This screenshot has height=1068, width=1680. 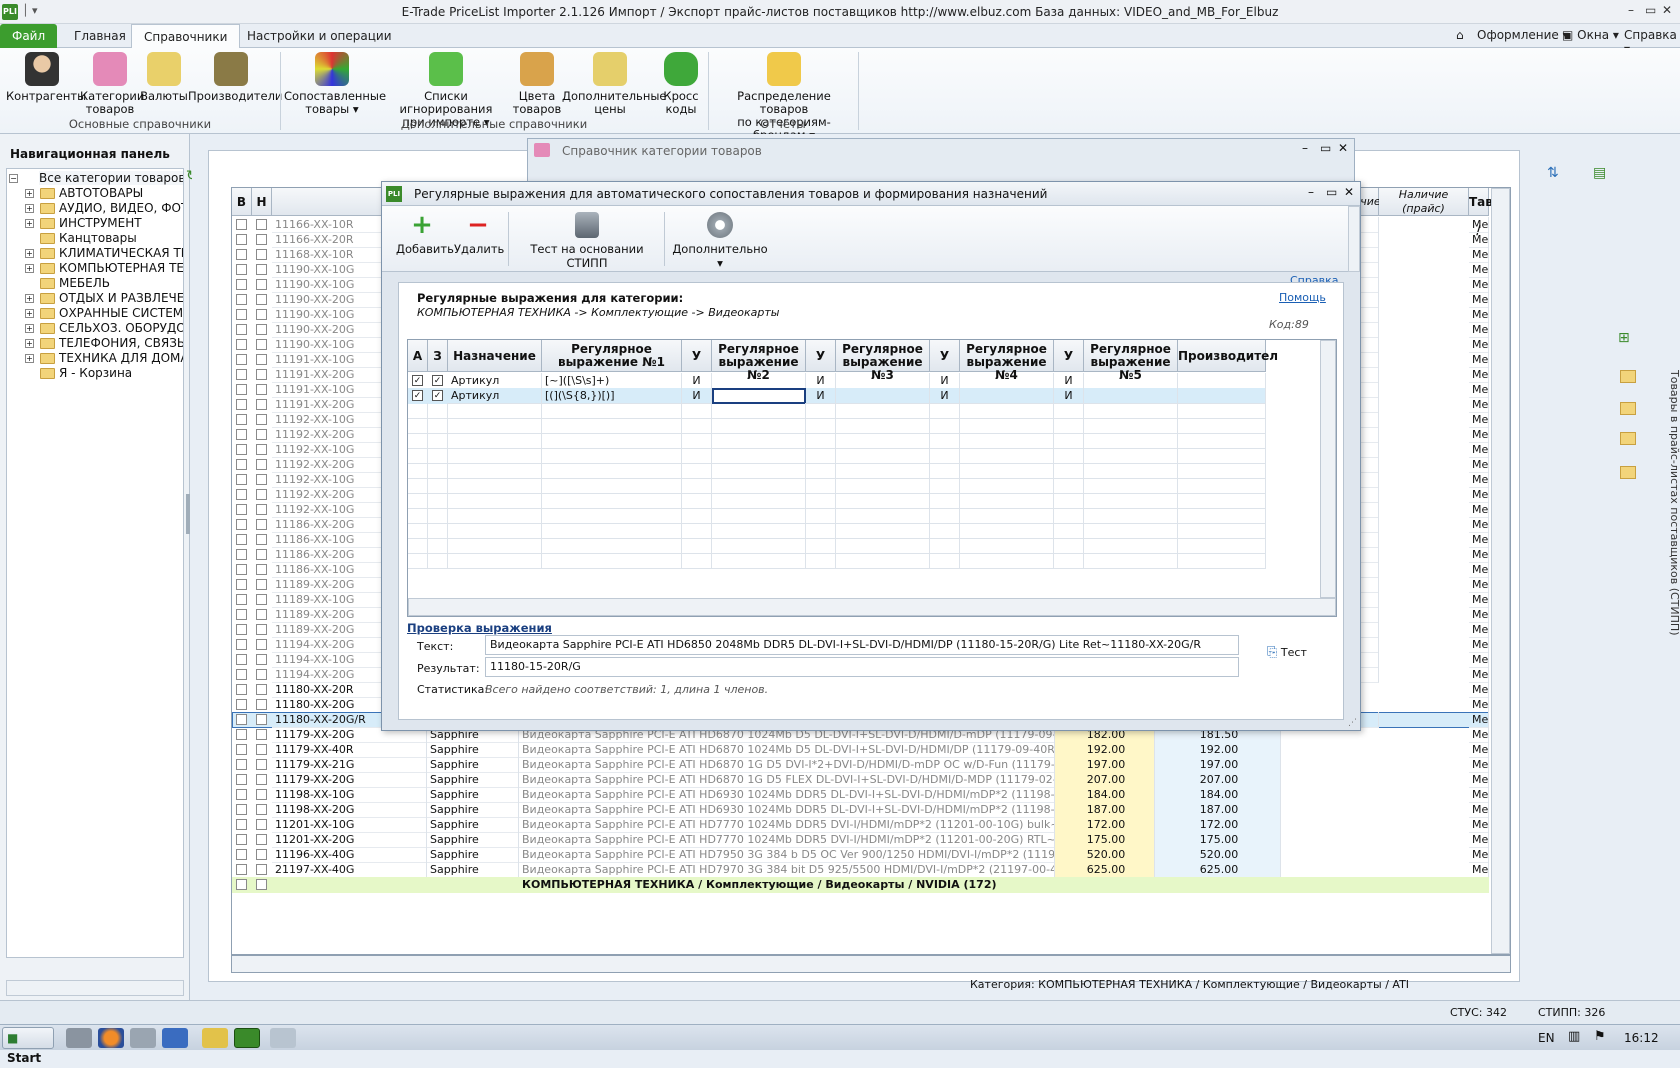 I want to click on tree-item: + СЕЛЬХОЗ. ОБОРУДОВ, so click(x=95, y=329).